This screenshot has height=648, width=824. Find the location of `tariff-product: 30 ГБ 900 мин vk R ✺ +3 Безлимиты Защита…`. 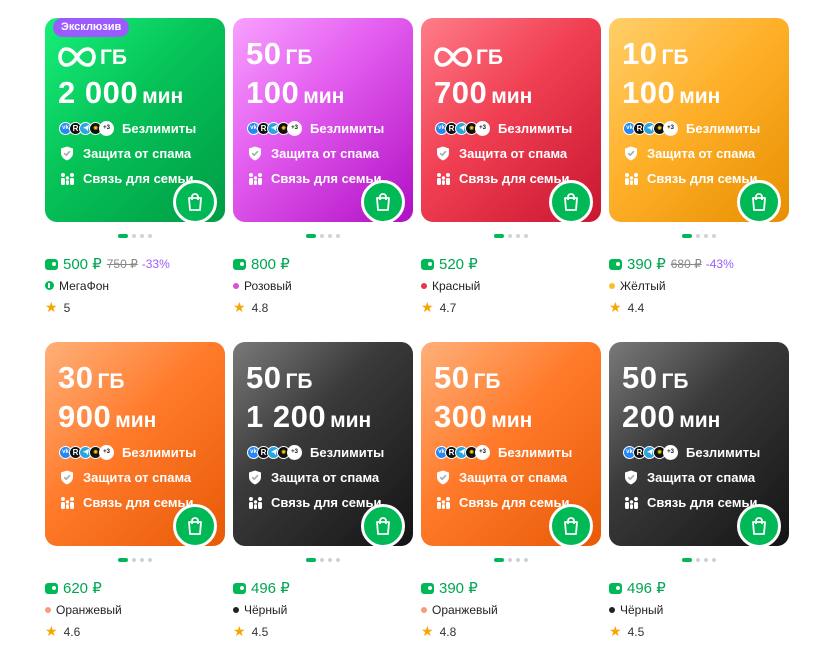

tariff-product: 30 ГБ 900 мин vk R ✺ +3 Безлимиты Защита… is located at coordinates (135, 491).